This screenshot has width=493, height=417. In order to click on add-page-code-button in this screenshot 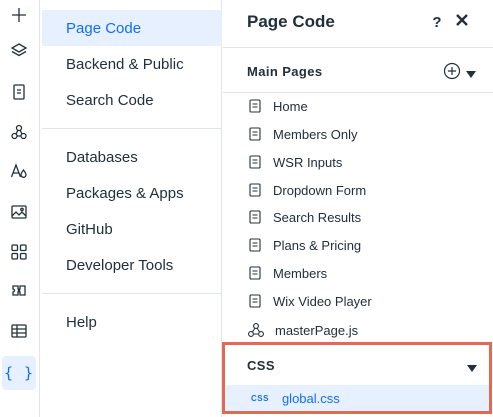, I will do `click(452, 71)`.